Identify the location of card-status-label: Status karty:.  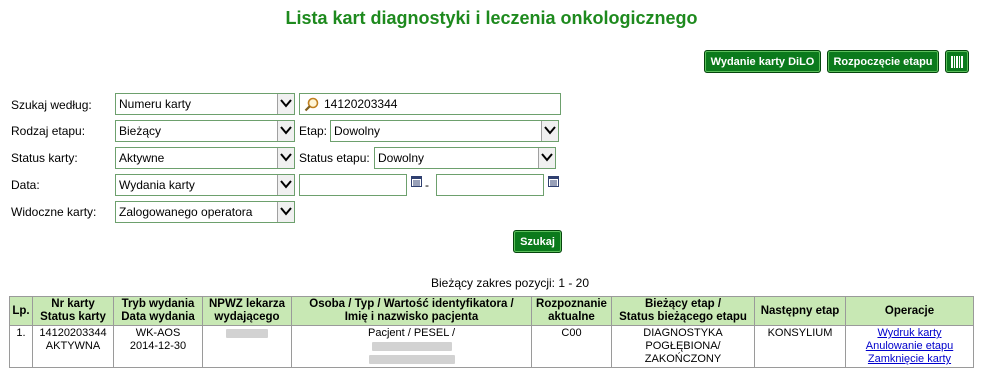
(44, 158).